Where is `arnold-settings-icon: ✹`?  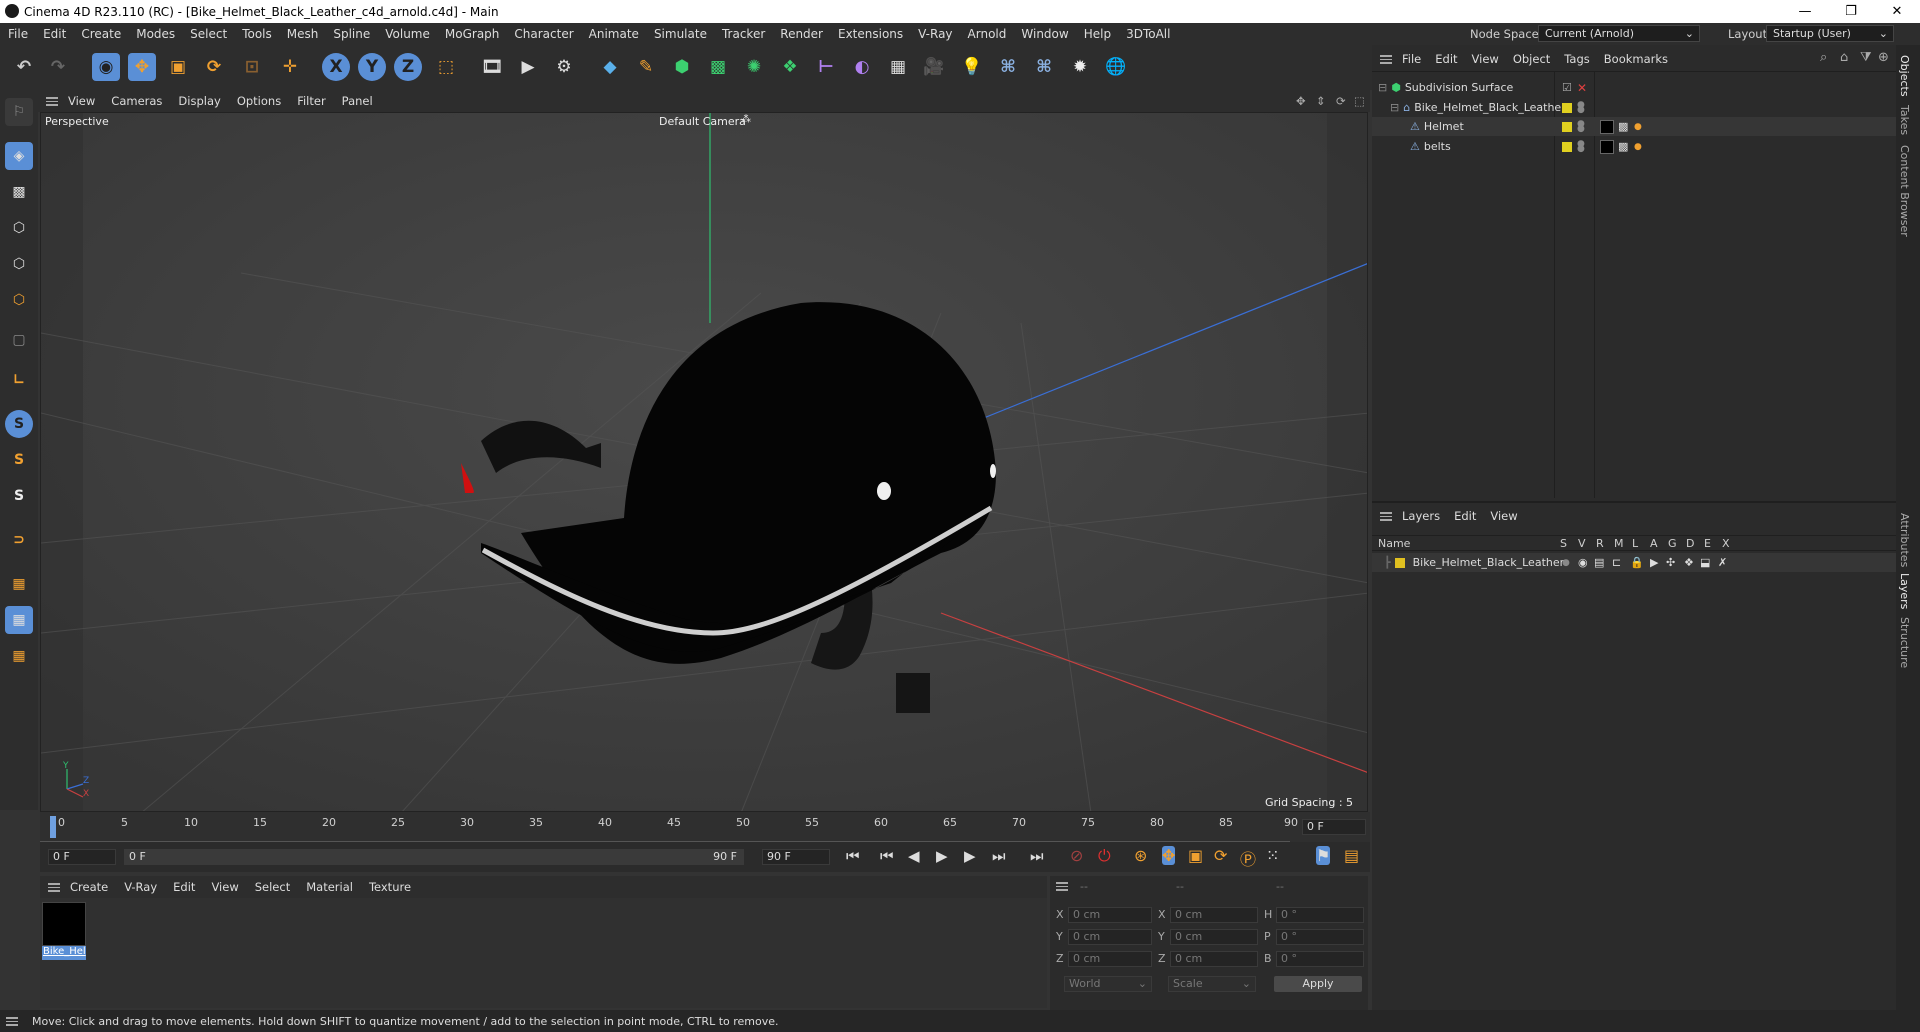
arnold-settings-icon: ✹ is located at coordinates (1080, 67).